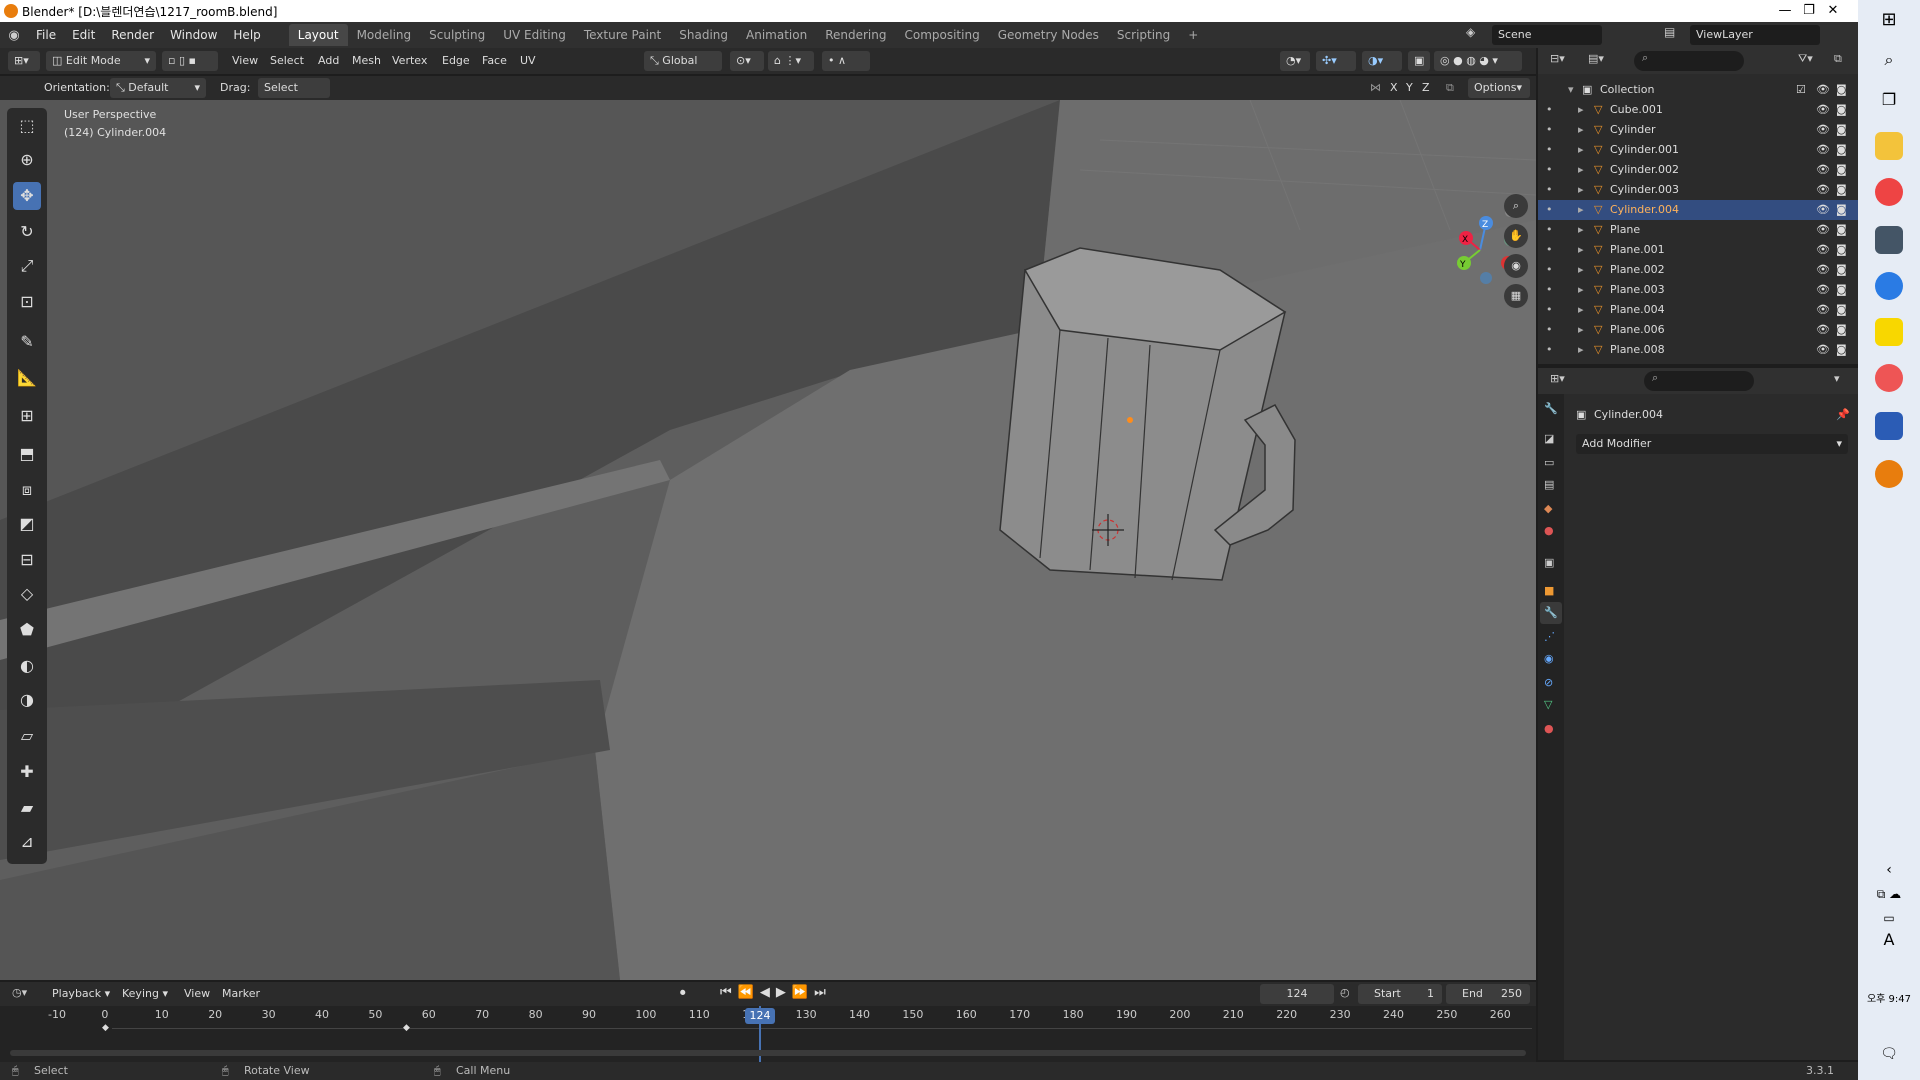 This screenshot has height=1080, width=1920. What do you see at coordinates (27, 160) in the screenshot?
I see `cursor-tool-icon: ⊕` at bounding box center [27, 160].